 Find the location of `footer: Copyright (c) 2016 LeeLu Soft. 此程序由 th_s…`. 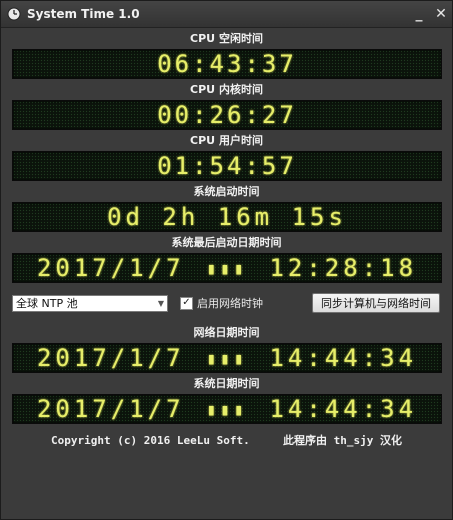

footer: Copyright (c) 2016 LeeLu Soft. 此程序由 th_s… is located at coordinates (226, 440).